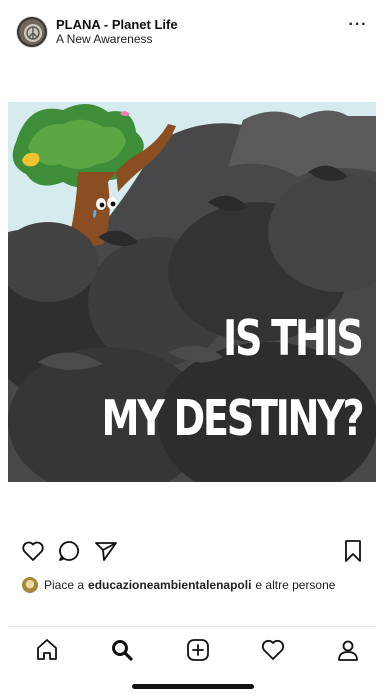  What do you see at coordinates (353, 551) in the screenshot?
I see `bookmark-icon` at bounding box center [353, 551].